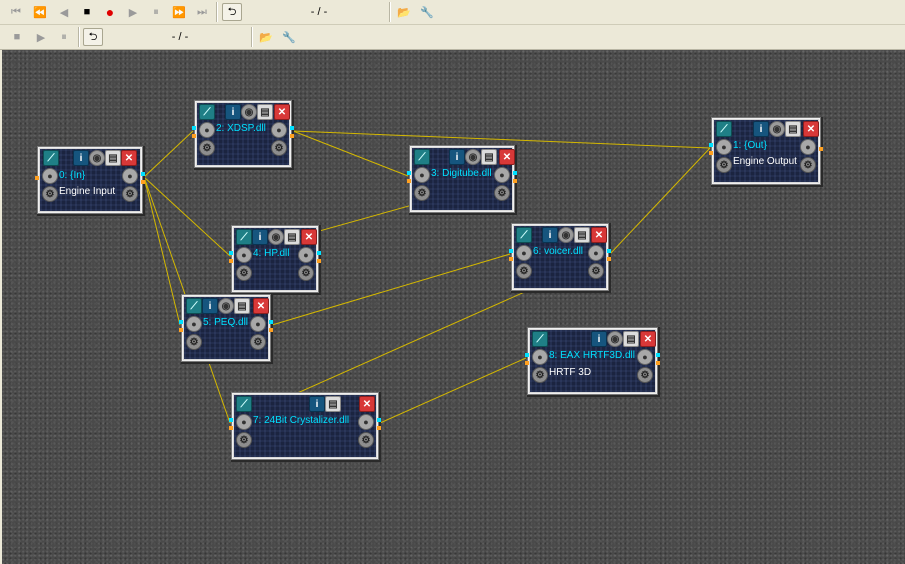 This screenshot has width=905, height=564. Describe the element at coordinates (404, 12) in the screenshot. I see `open-folder-button: 📂` at that location.